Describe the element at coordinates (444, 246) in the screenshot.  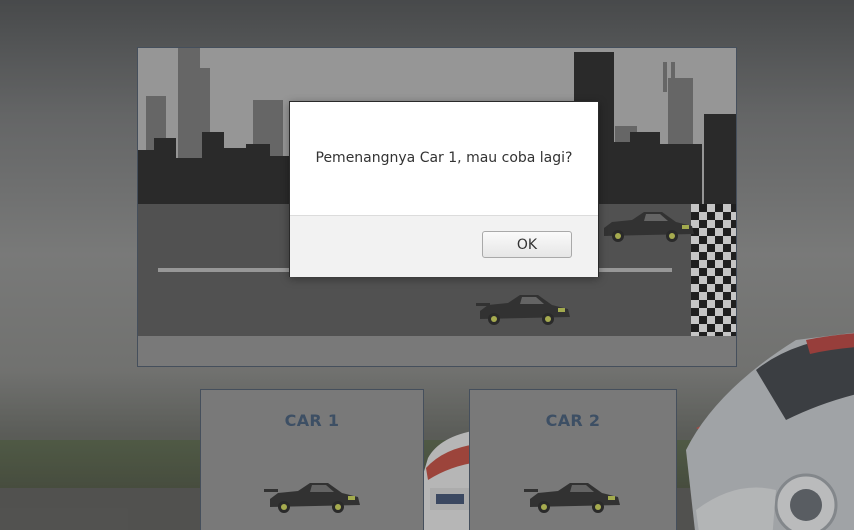
I see `alert-footer: OK` at that location.